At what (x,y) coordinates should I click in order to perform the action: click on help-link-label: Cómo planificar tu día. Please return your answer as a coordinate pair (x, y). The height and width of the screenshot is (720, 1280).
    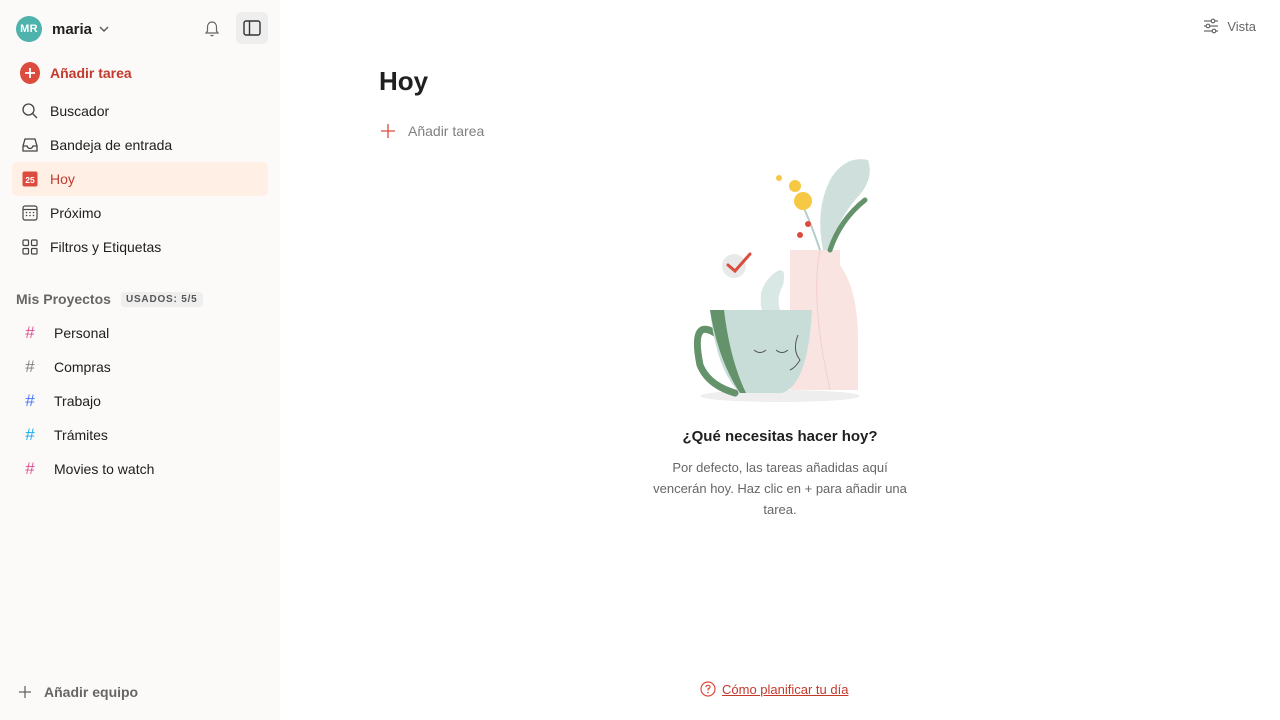
    Looking at the image, I should click on (785, 689).